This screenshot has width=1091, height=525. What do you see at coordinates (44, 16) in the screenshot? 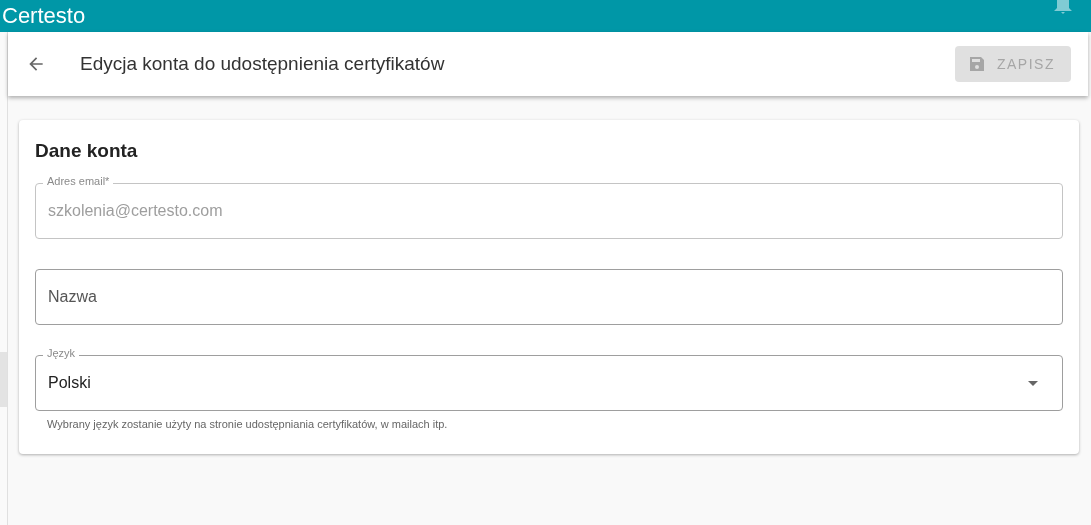
I see `app-logo-text: Certesto` at bounding box center [44, 16].